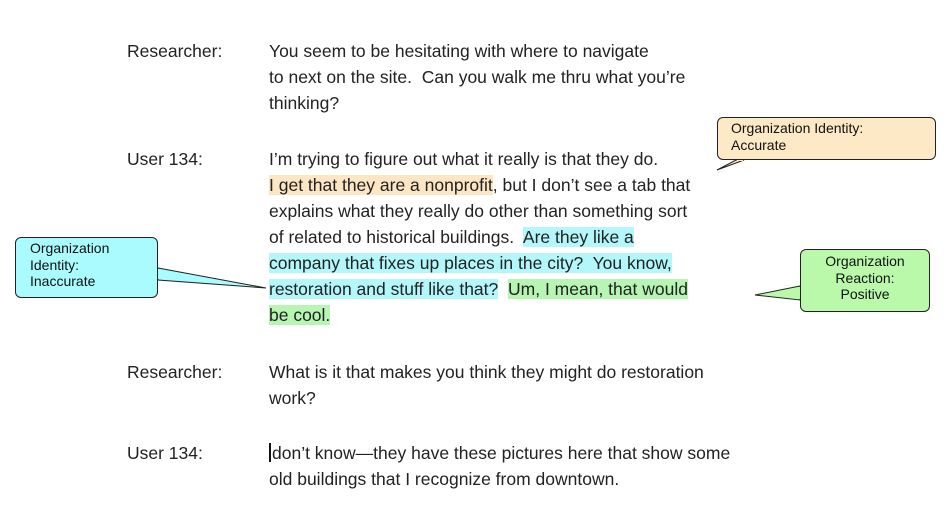 The width and height of the screenshot is (947, 514). I want to click on callout-line: Inaccurate, so click(63, 281).